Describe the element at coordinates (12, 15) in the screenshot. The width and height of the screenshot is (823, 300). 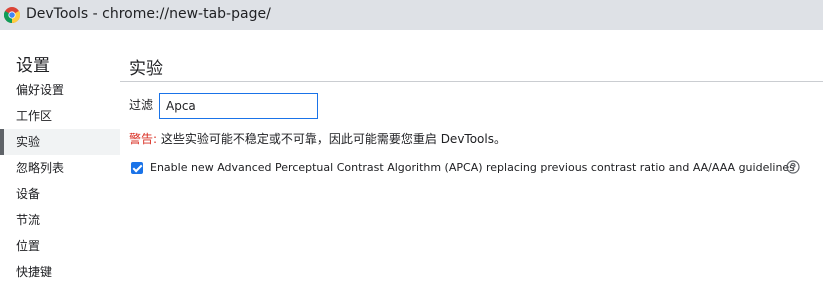
I see `chrome-logo-icon` at that location.